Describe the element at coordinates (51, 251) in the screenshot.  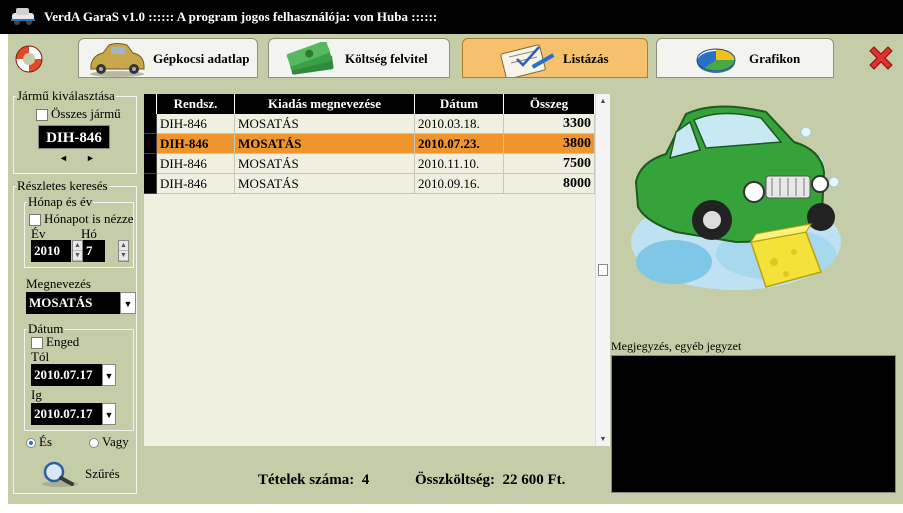
I see `year-input: 2010` at that location.